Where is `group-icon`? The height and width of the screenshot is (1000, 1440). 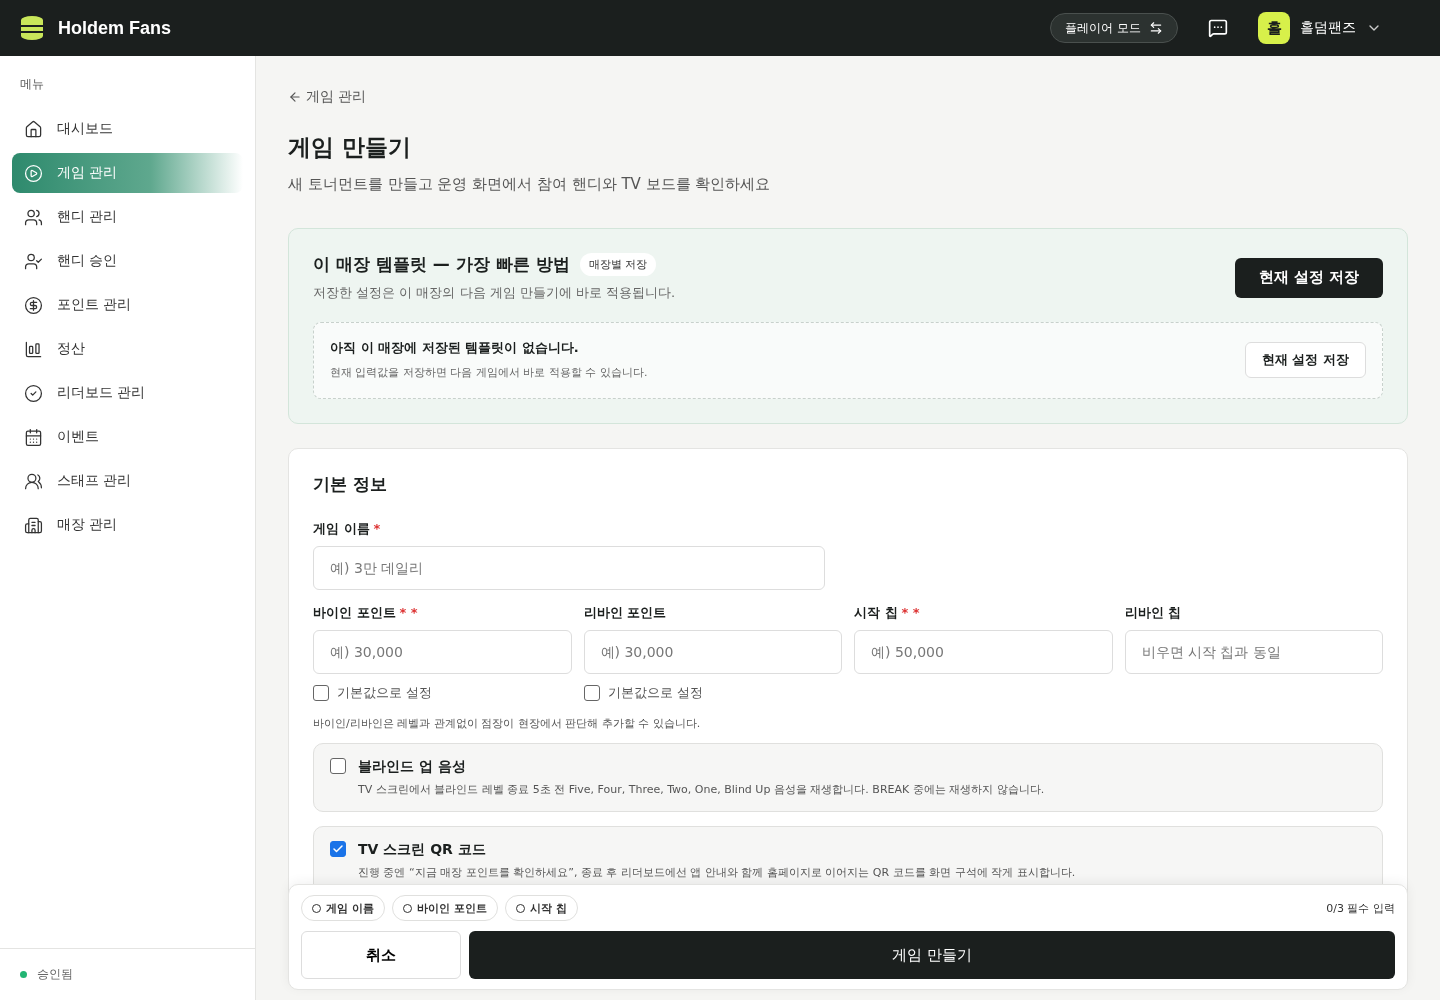 group-icon is located at coordinates (33, 481).